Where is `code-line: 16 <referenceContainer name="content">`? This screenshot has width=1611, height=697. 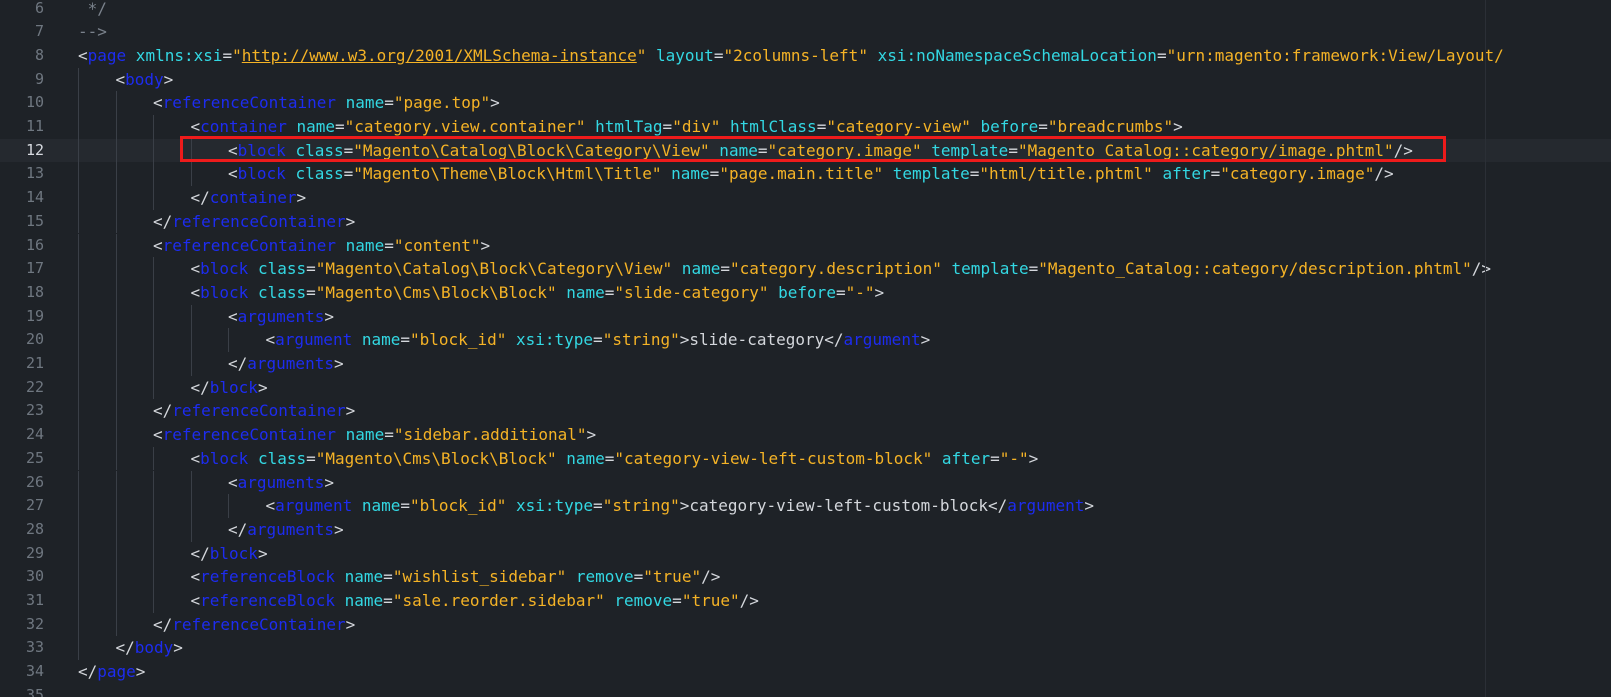
code-line: 16 <referenceContainer name="content"> is located at coordinates (805, 245).